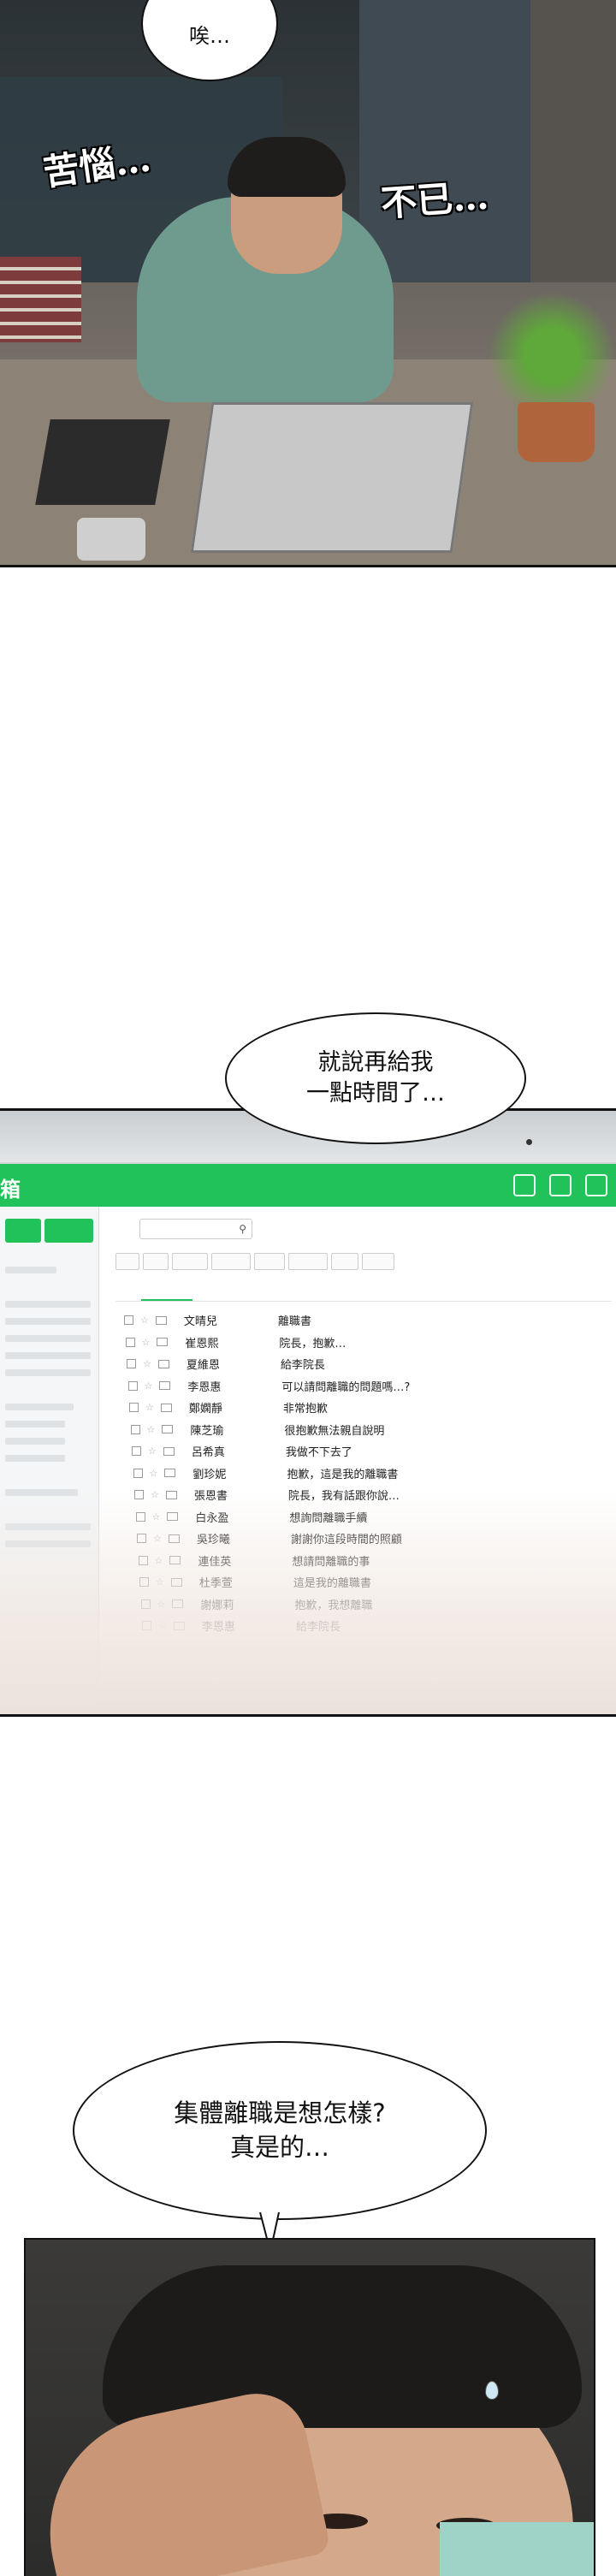 This screenshot has width=616, height=2576. Describe the element at coordinates (308, 1185) in the screenshot. I see `mail-header: 箱` at that location.